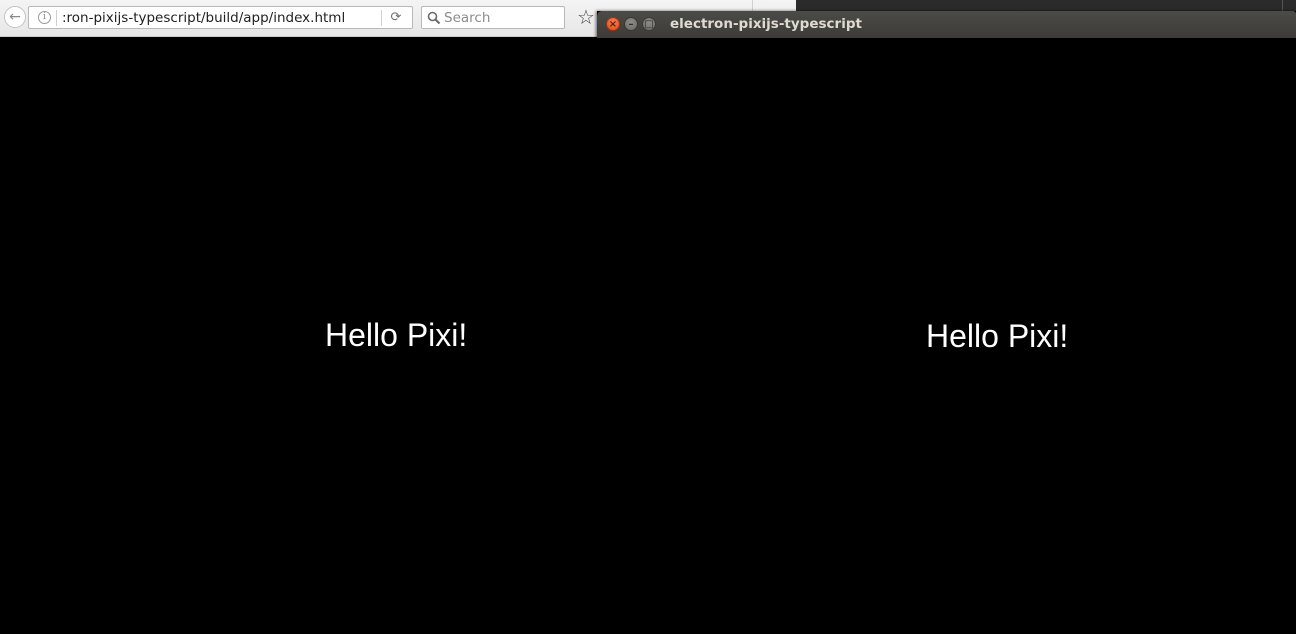 The height and width of the screenshot is (634, 1296). I want to click on close-icon: ×, so click(613, 24).